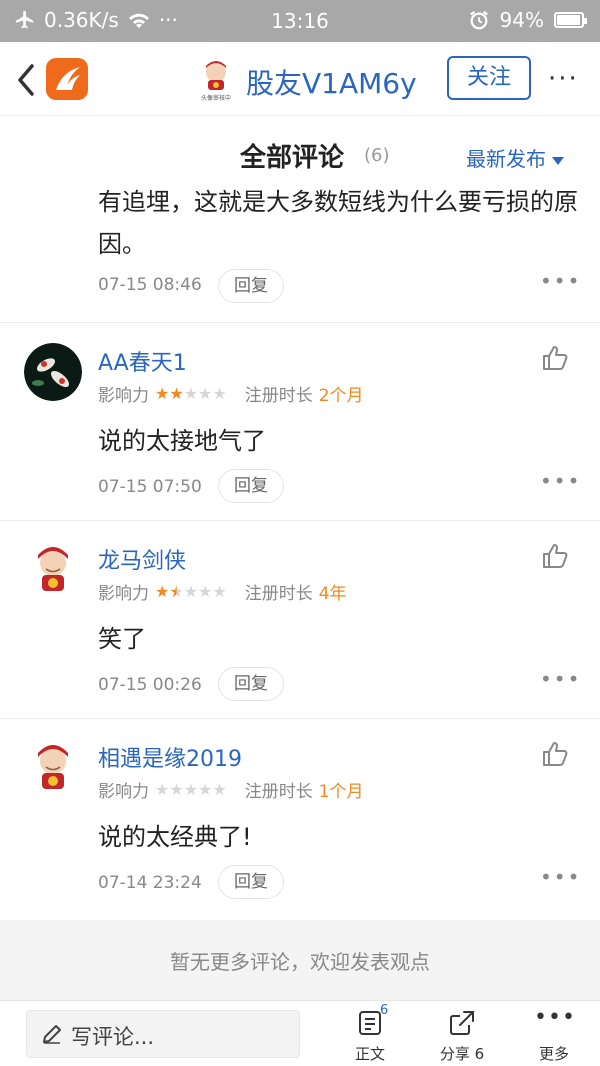 This screenshot has width=600, height=1066. I want to click on commenter-name: 龙马剑侠, so click(142, 559).